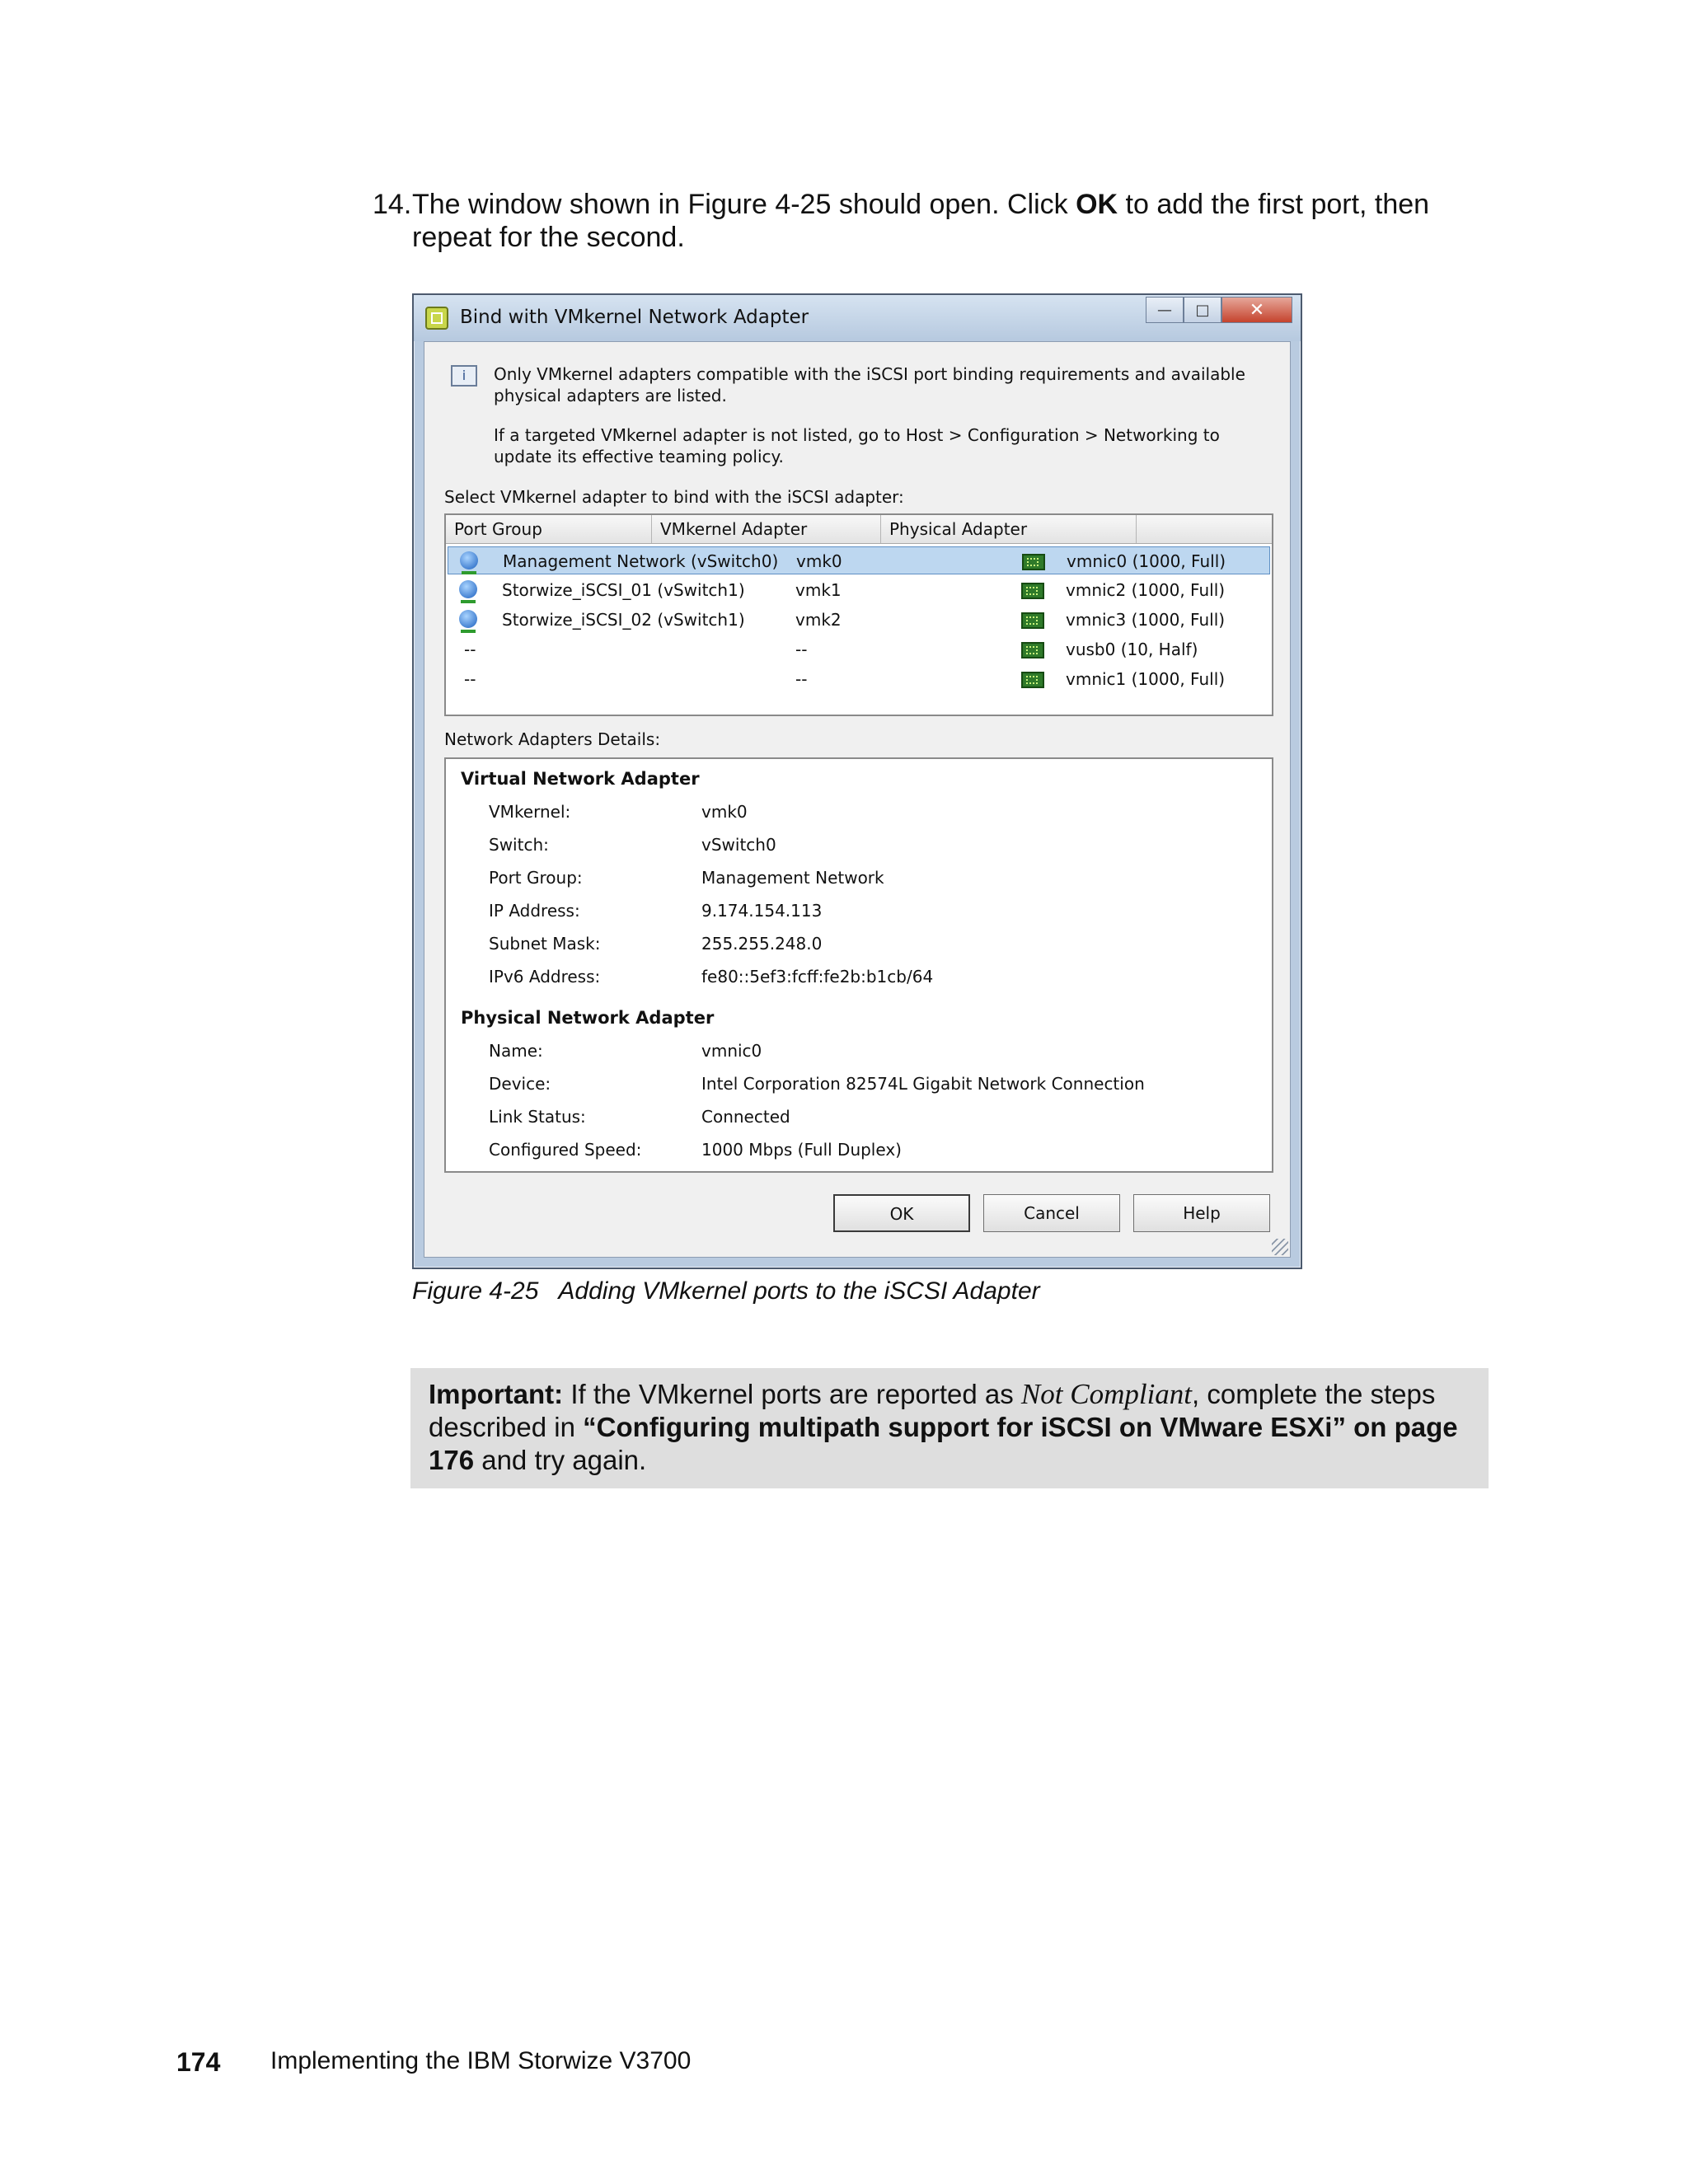 The width and height of the screenshot is (1688, 2184). I want to click on detail-label: Name:, so click(516, 1051).